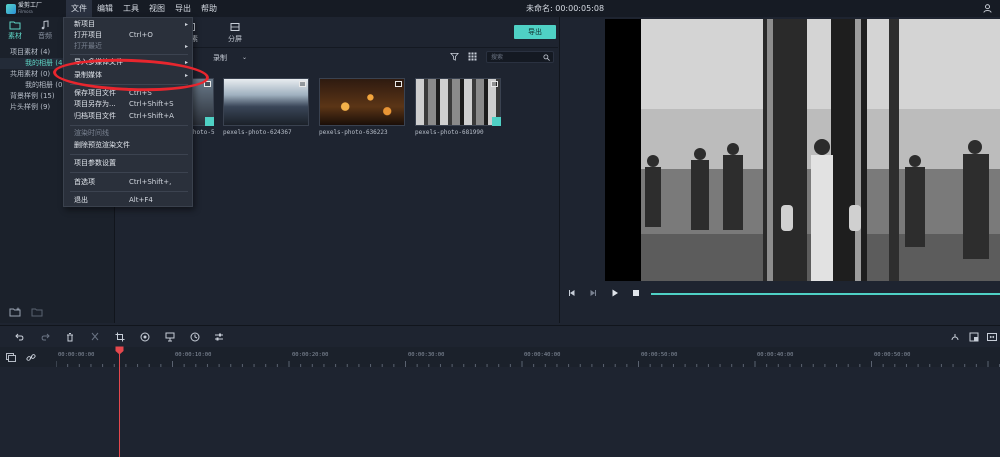 Image resolution: width=1000 pixels, height=457 pixels. Describe the element at coordinates (195, 337) in the screenshot. I see `duration-icon` at that location.